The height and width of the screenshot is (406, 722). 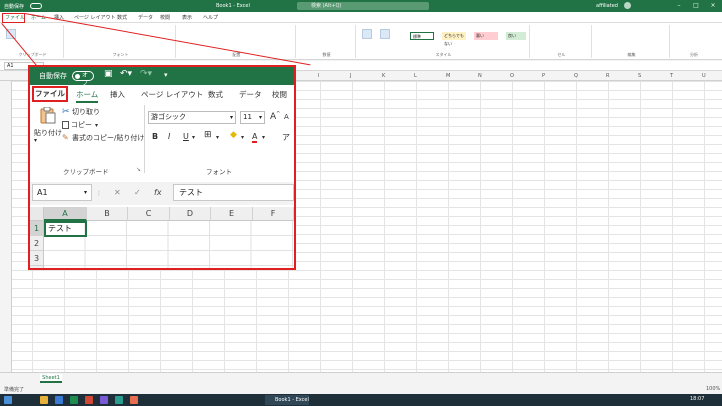 What do you see at coordinates (327, 41) in the screenshot?
I see `group-number: 数値` at bounding box center [327, 41].